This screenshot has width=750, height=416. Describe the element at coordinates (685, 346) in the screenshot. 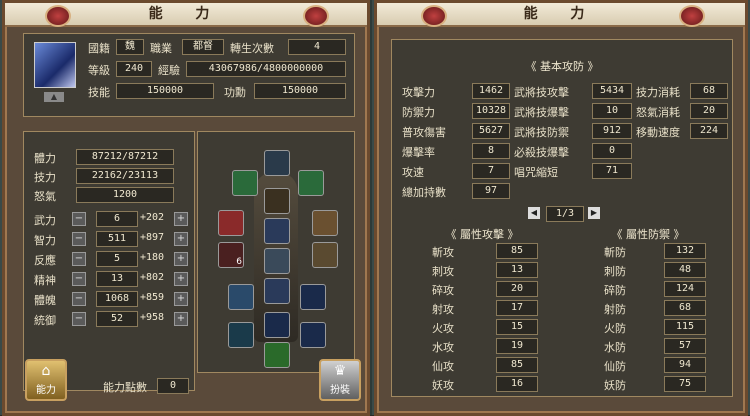

I see `defense-stat-value: 57` at that location.